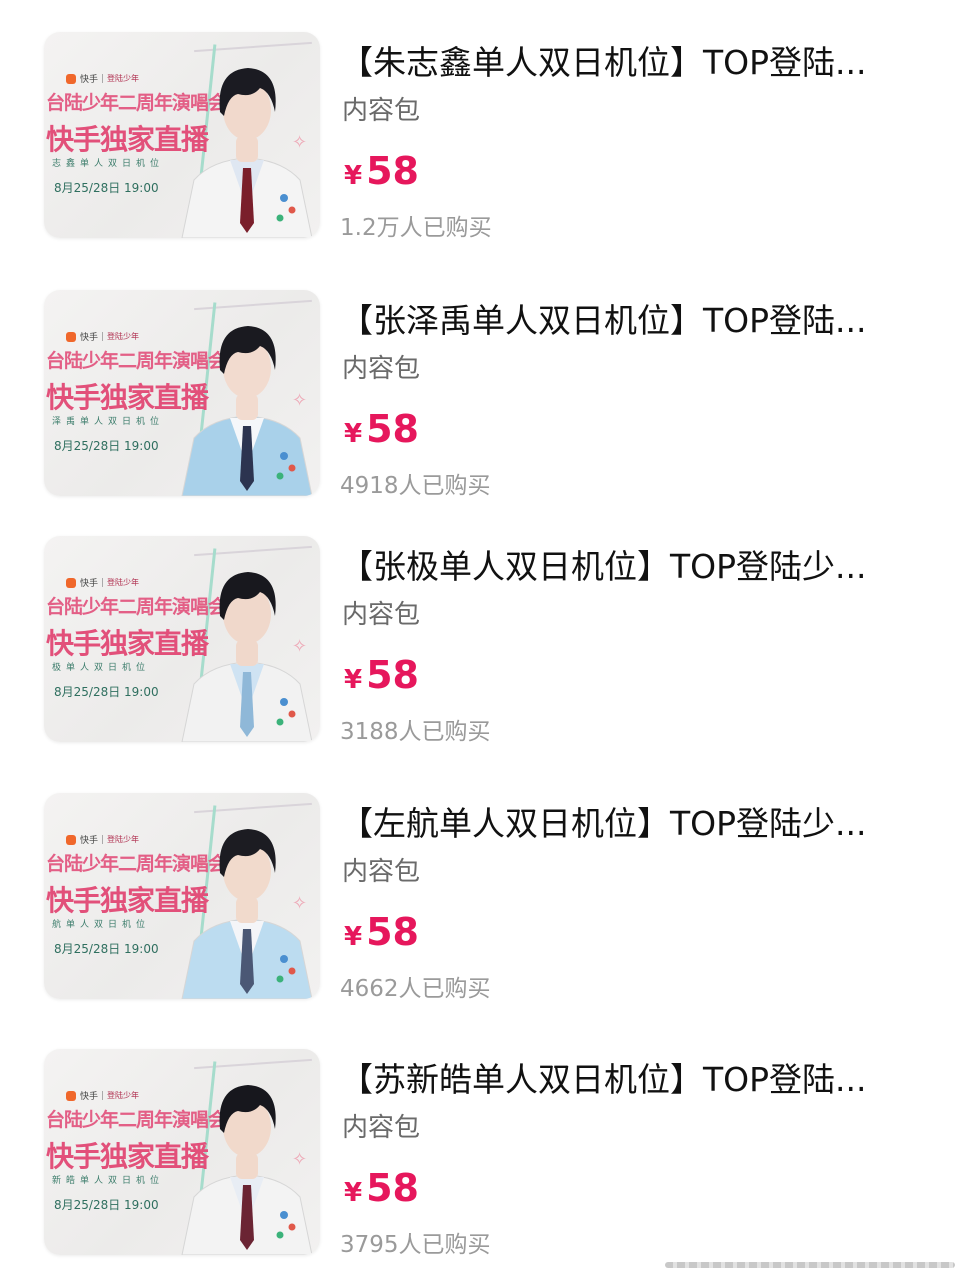 This screenshot has width=960, height=1279. Describe the element at coordinates (101, 668) in the screenshot. I see `poster-subtitle: 极单人双日机位` at that location.